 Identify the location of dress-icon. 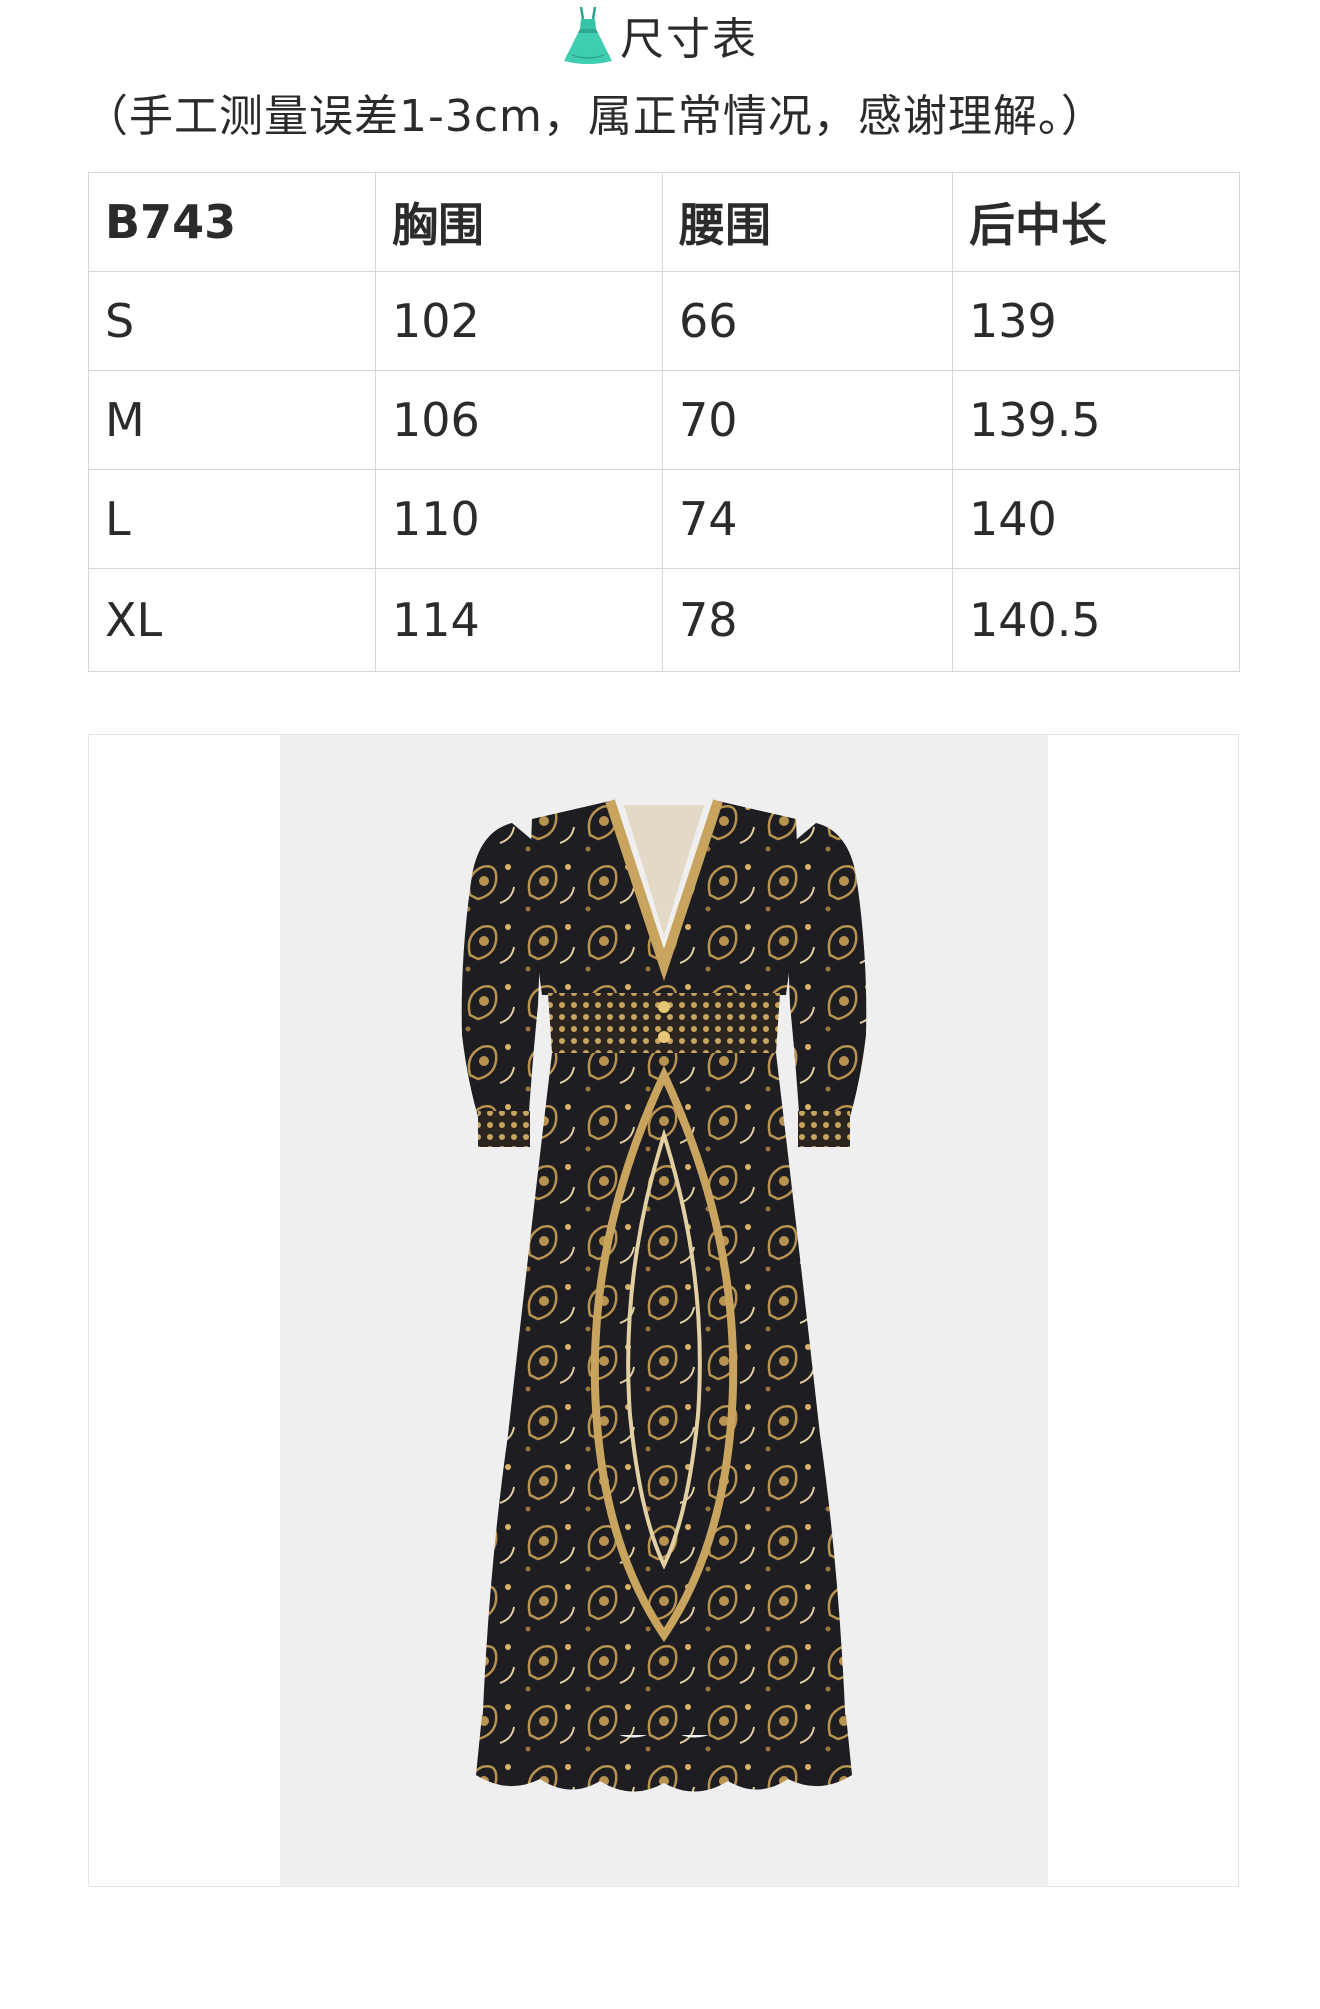
(588, 35).